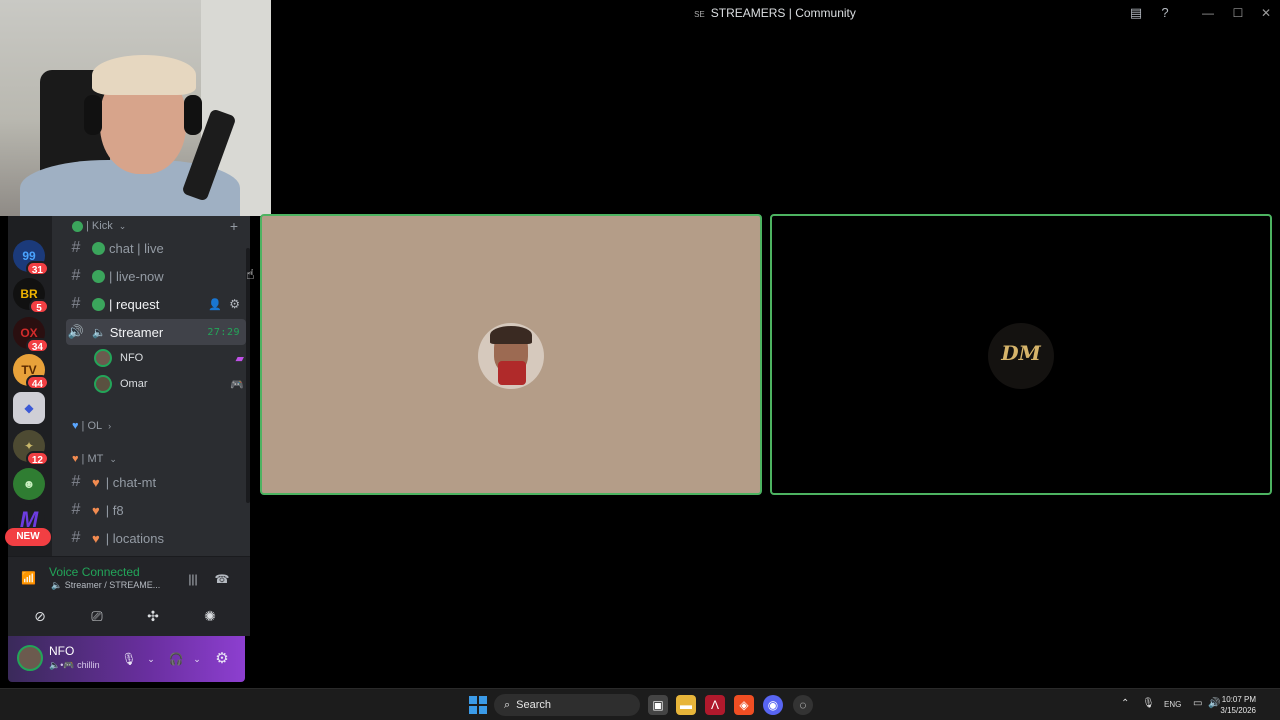 This screenshot has width=1280, height=720. I want to click on category-kick: | Kick ⌄, so click(99, 226).